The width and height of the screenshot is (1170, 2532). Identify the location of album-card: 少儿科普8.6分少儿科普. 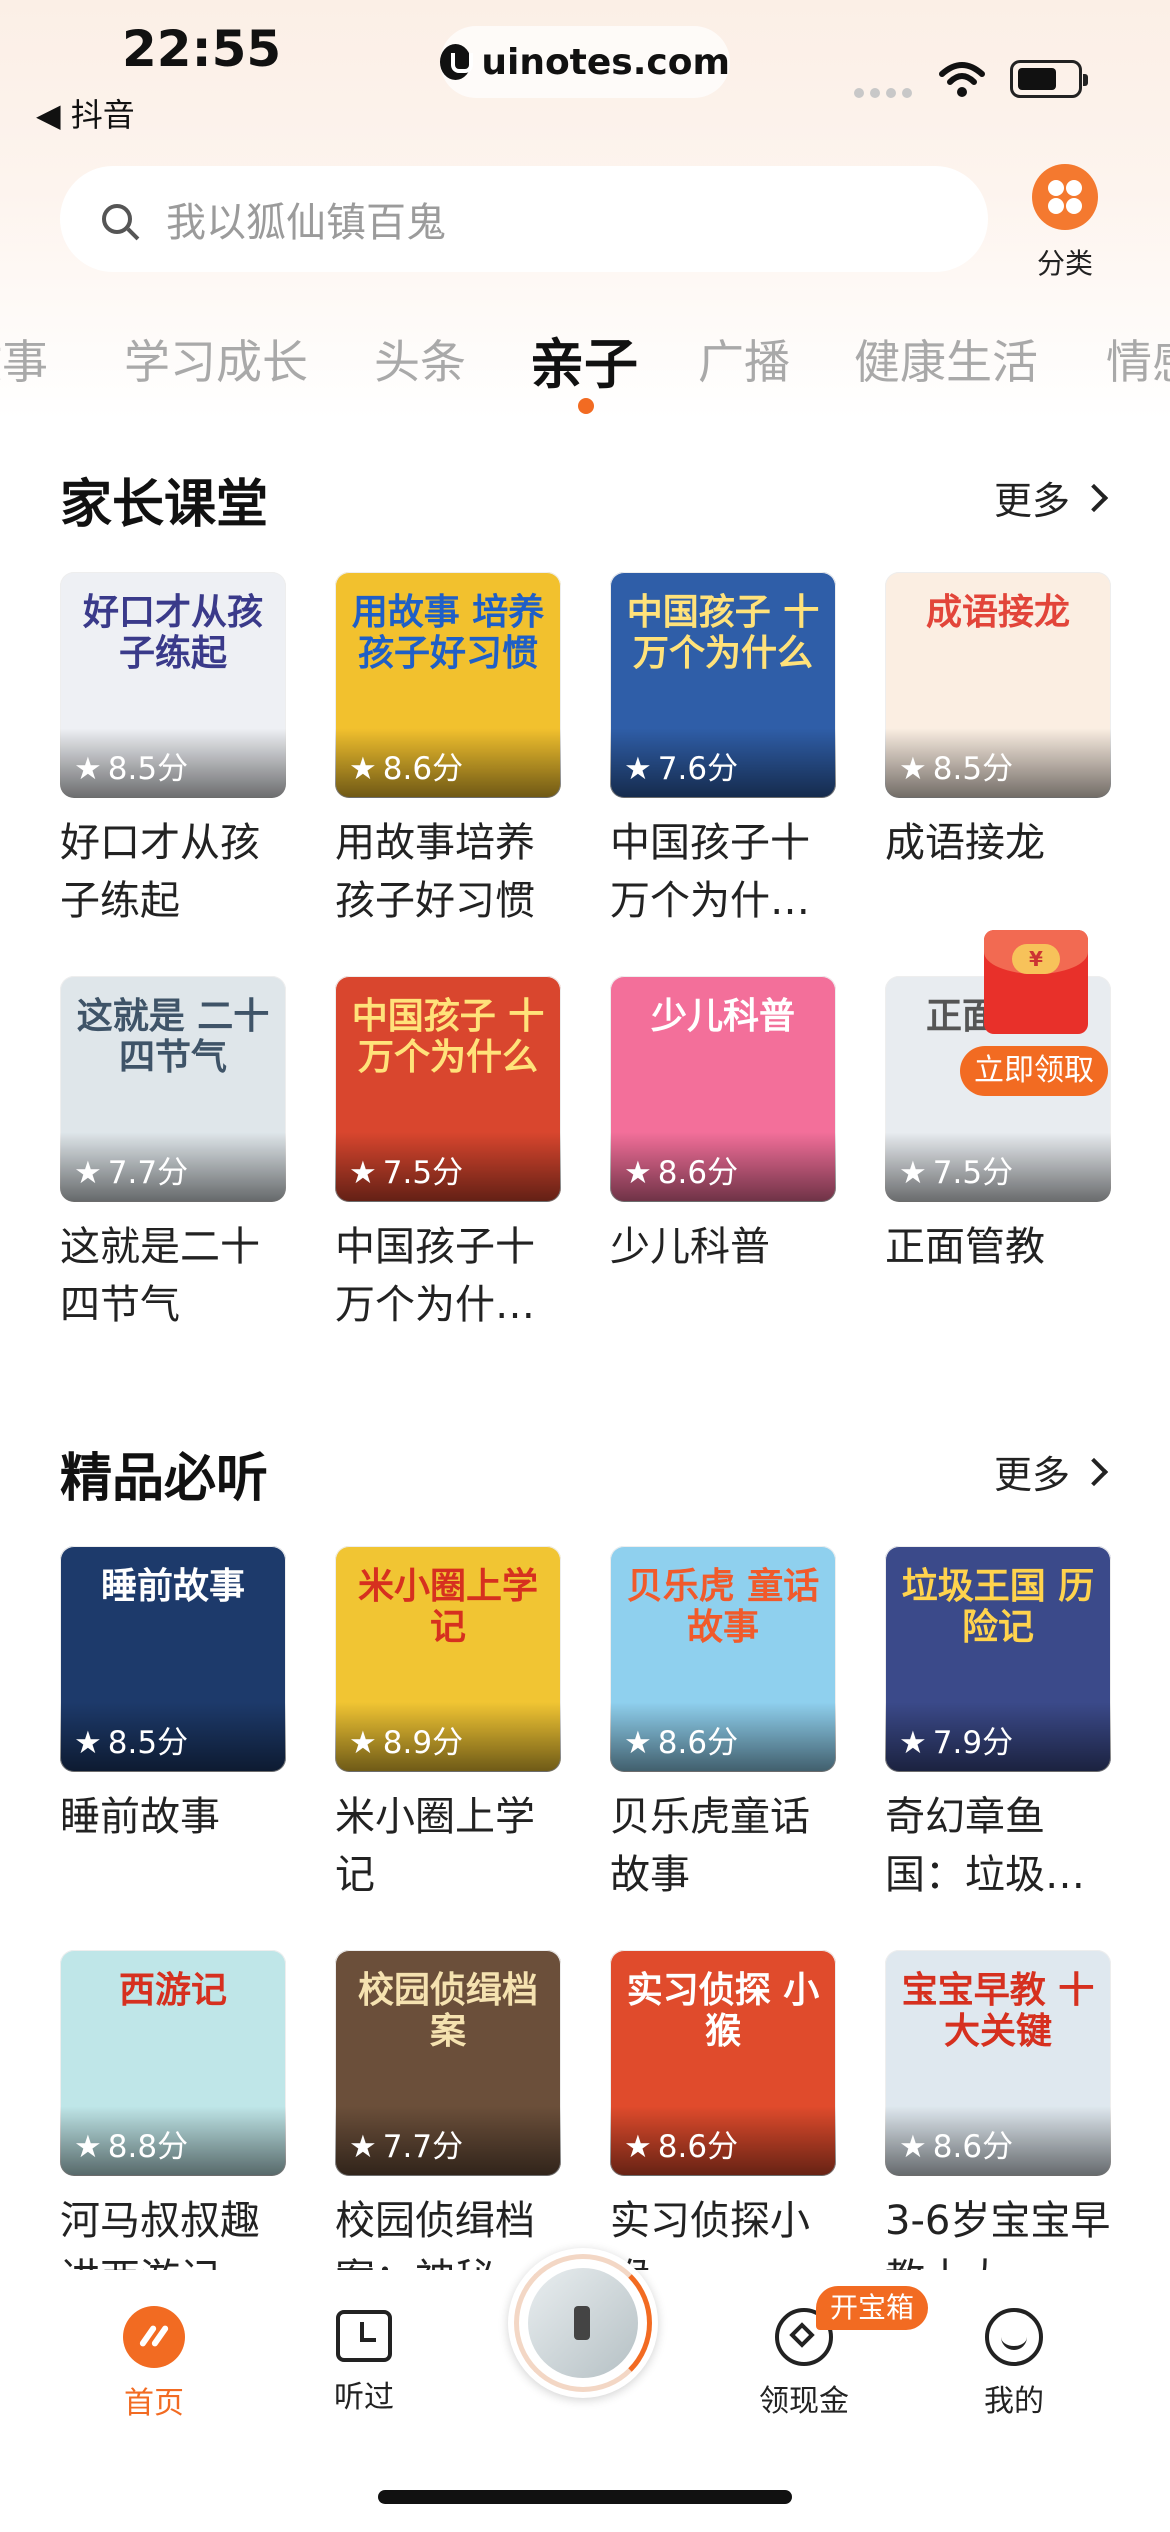
(723, 1126).